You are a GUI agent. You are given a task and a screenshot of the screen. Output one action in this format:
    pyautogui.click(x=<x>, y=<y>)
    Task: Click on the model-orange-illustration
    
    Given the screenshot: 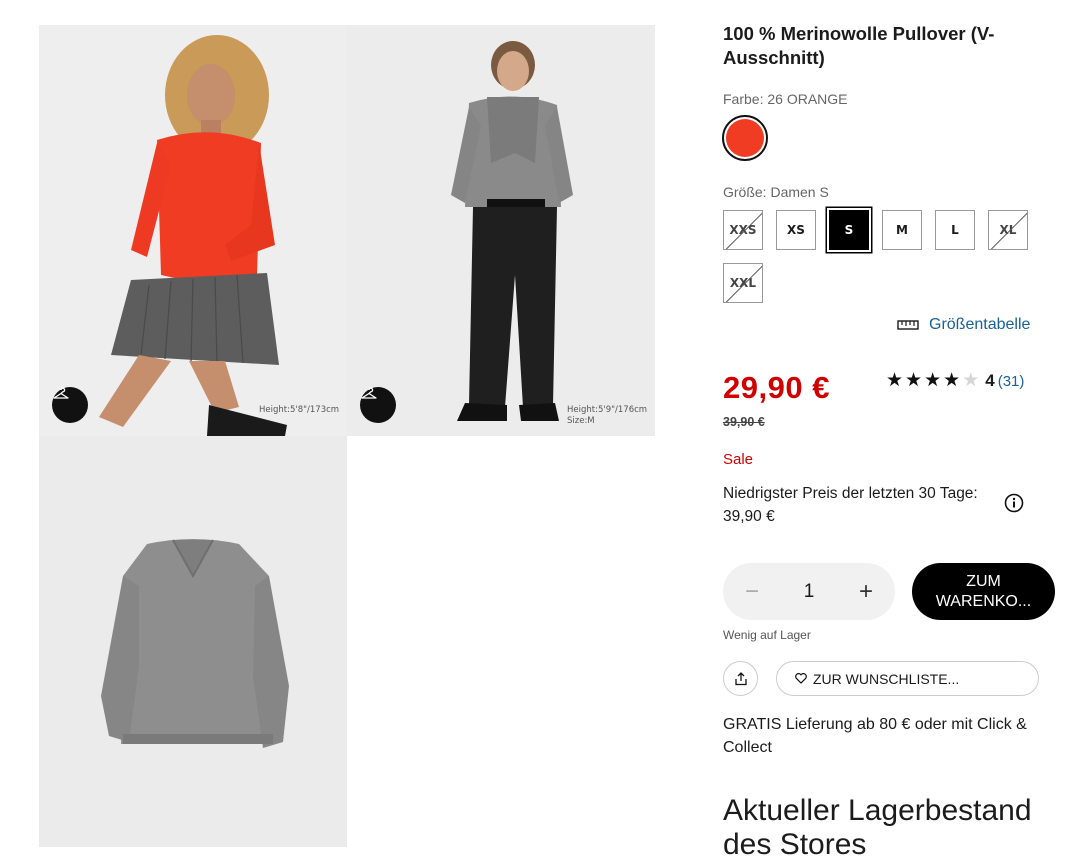 What is the action you would take?
    pyautogui.click(x=193, y=230)
    